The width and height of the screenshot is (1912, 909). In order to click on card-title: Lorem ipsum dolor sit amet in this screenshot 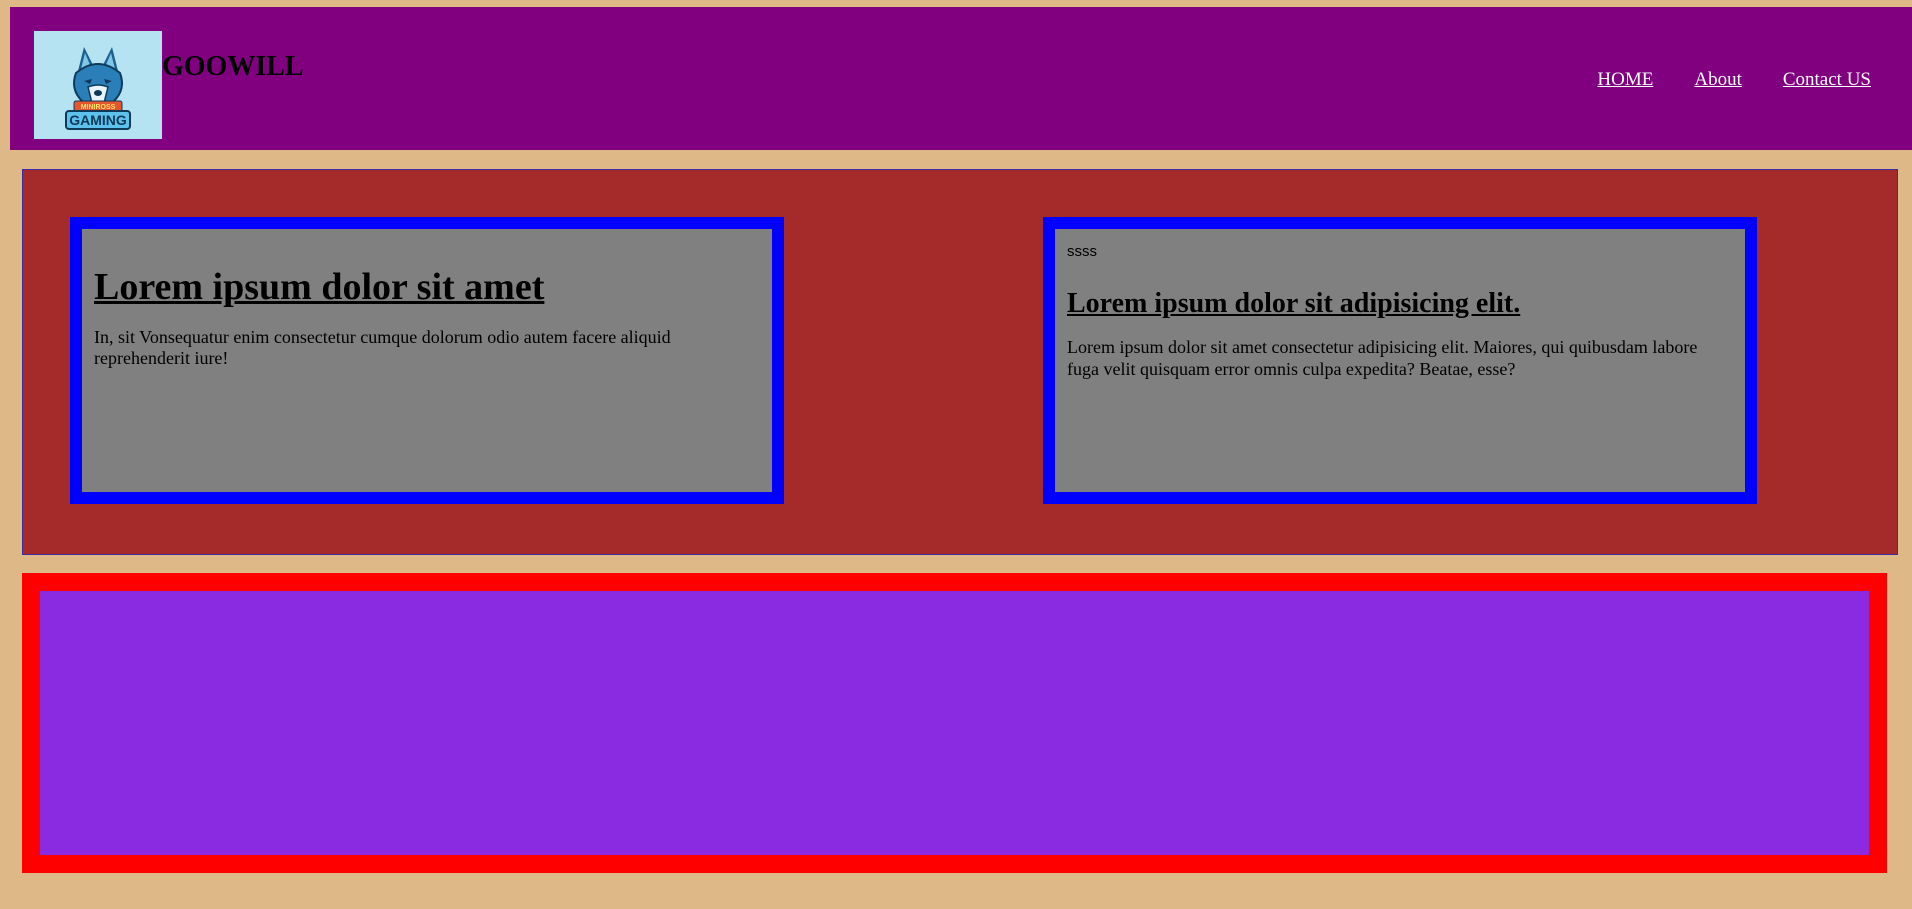, I will do `click(319, 287)`.